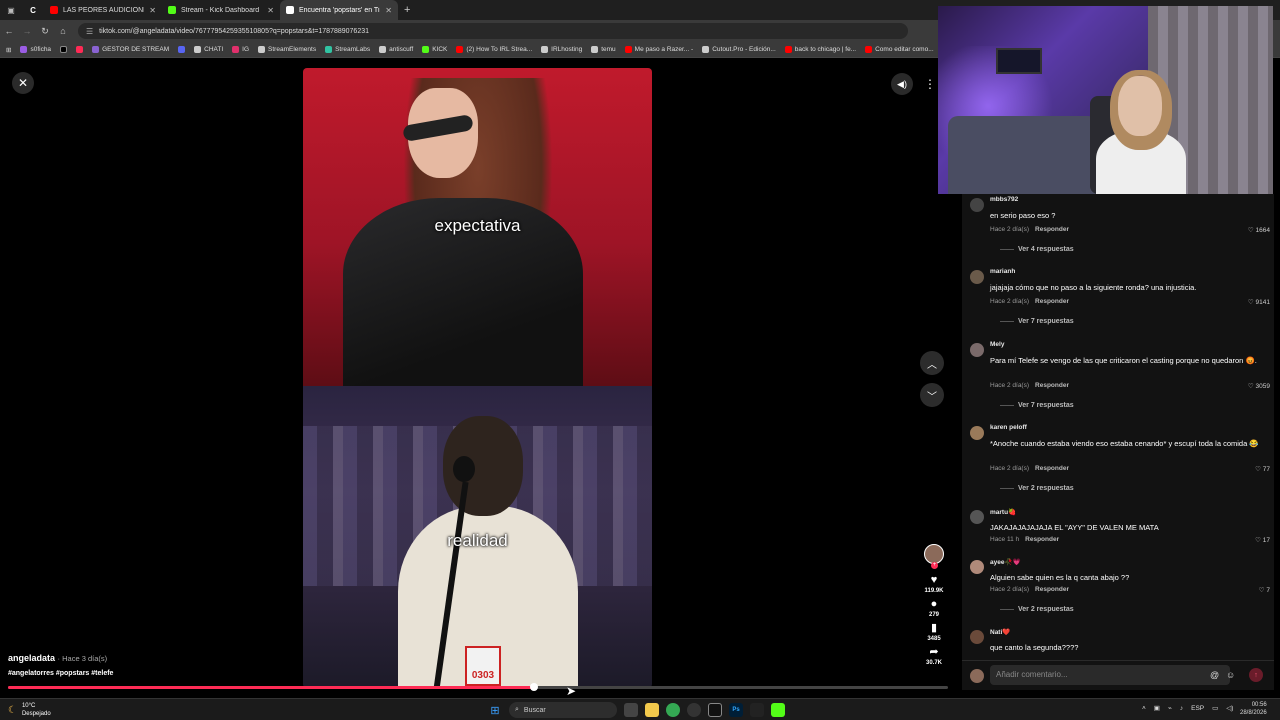 The width and height of the screenshot is (1280, 720). What do you see at coordinates (33, 10) in the screenshot?
I see `pinned-tab-icon: C` at bounding box center [33, 10].